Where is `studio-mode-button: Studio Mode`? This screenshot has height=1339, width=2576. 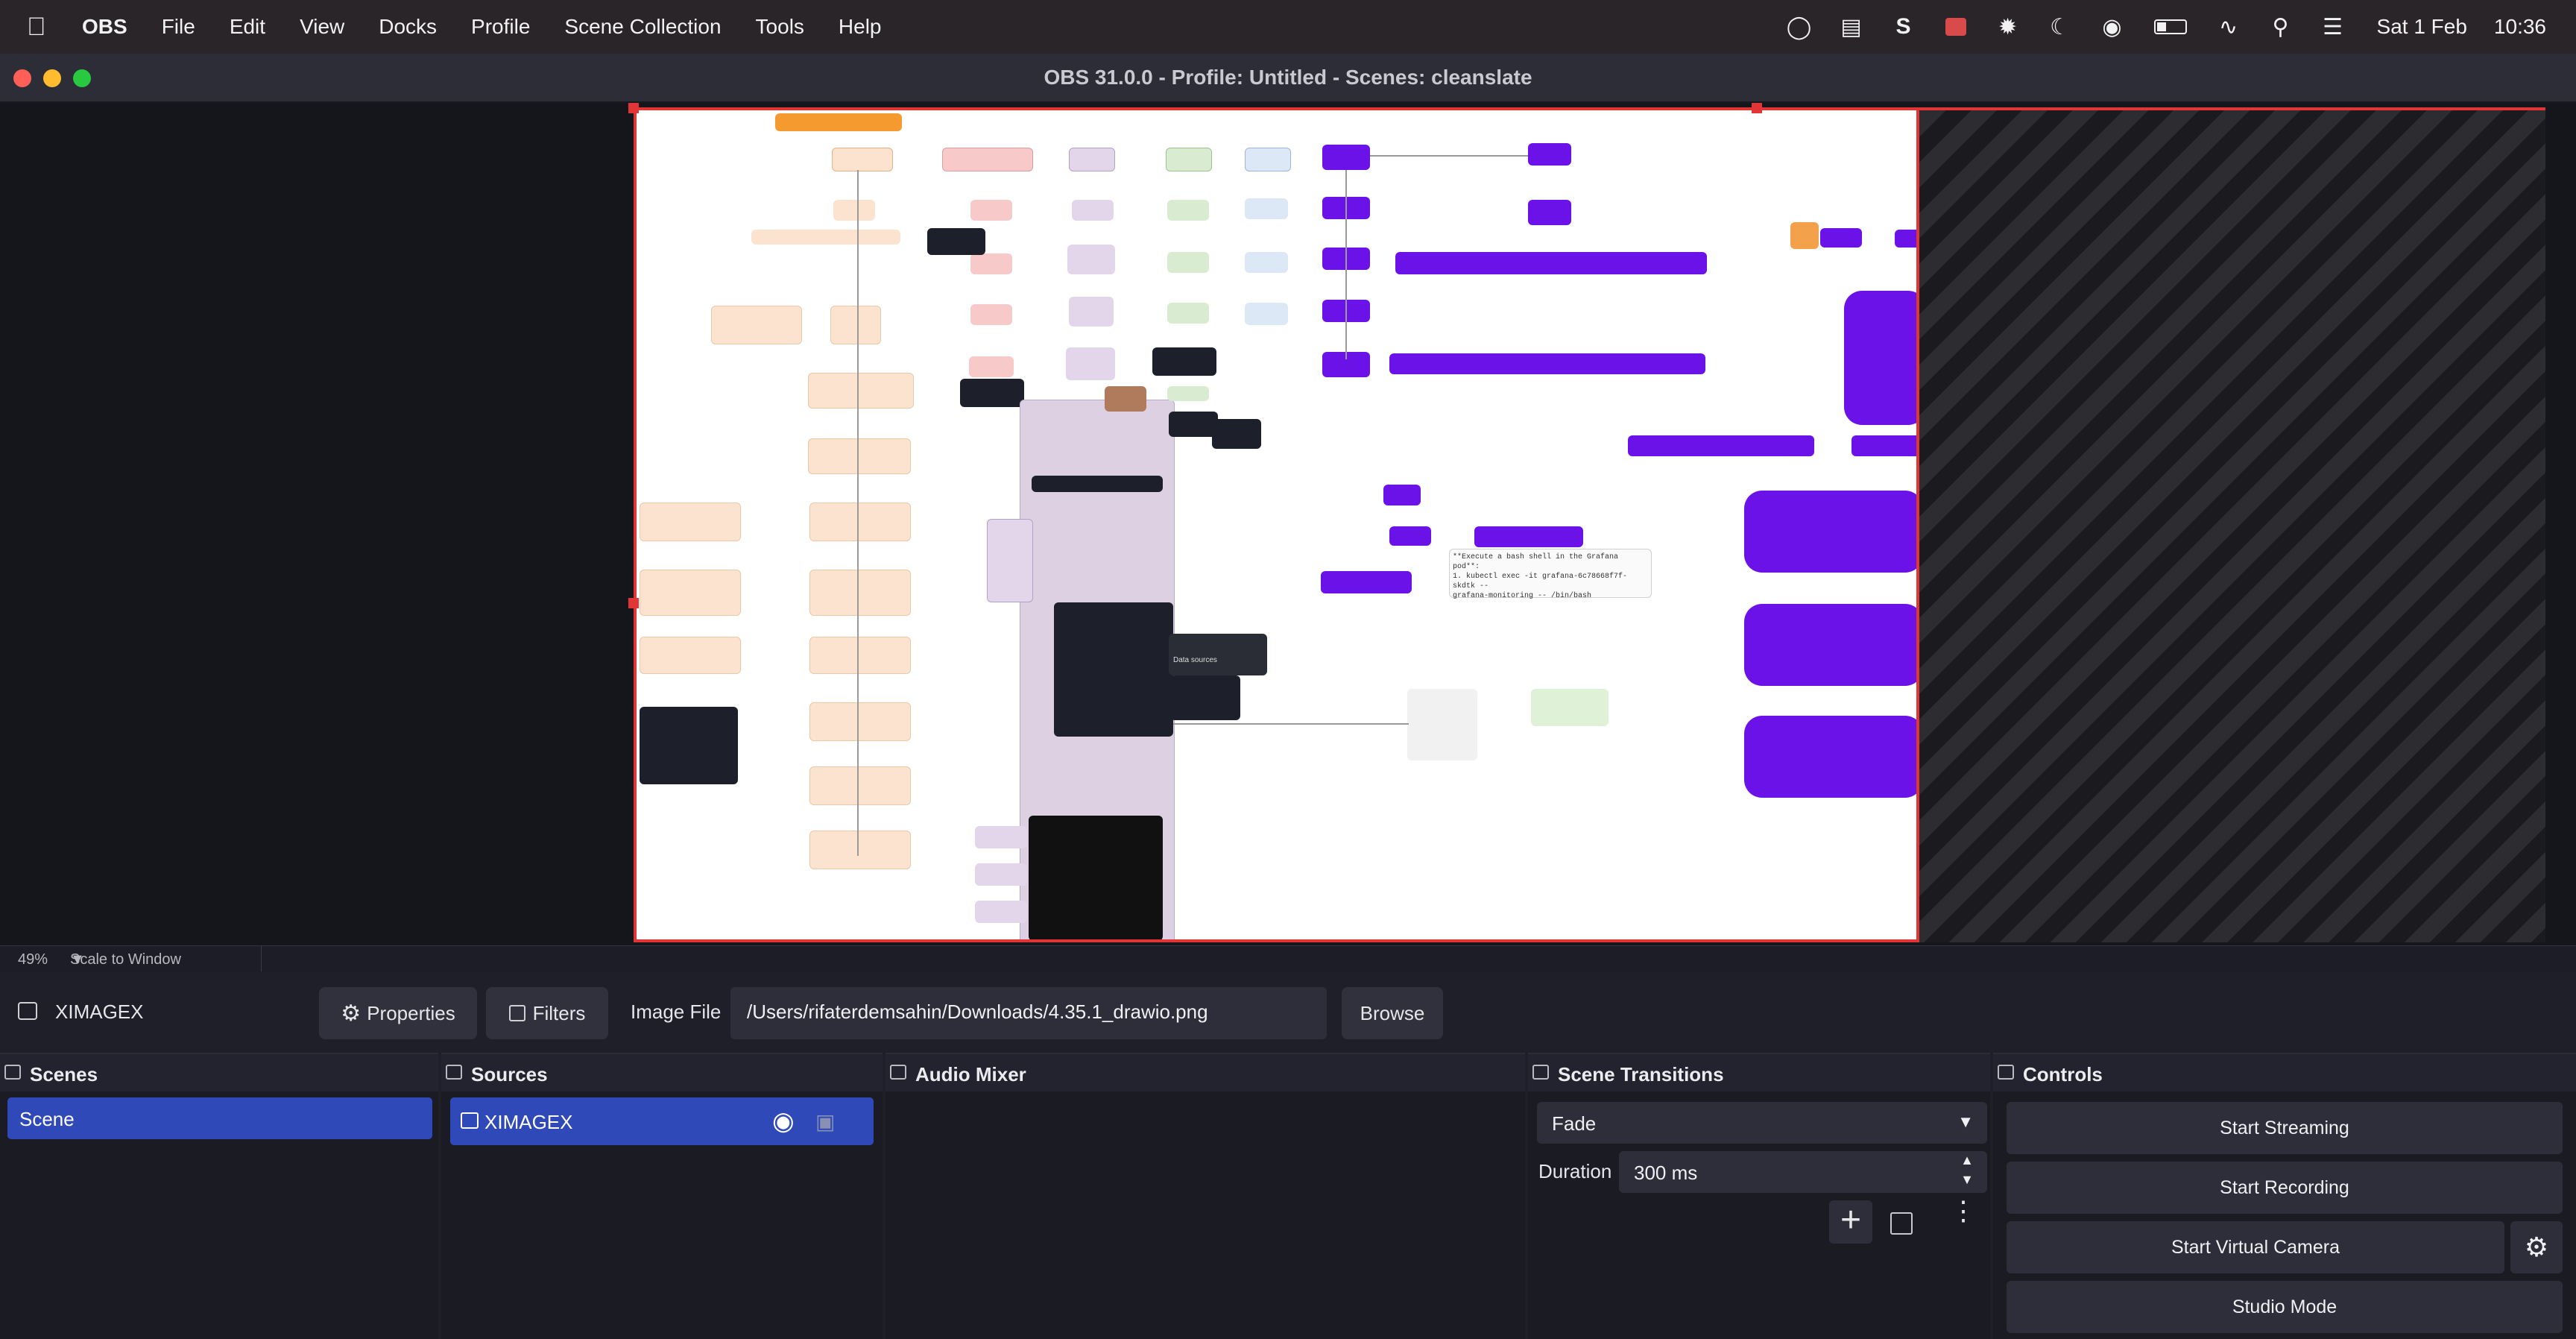 studio-mode-button: Studio Mode is located at coordinates (2285, 1307).